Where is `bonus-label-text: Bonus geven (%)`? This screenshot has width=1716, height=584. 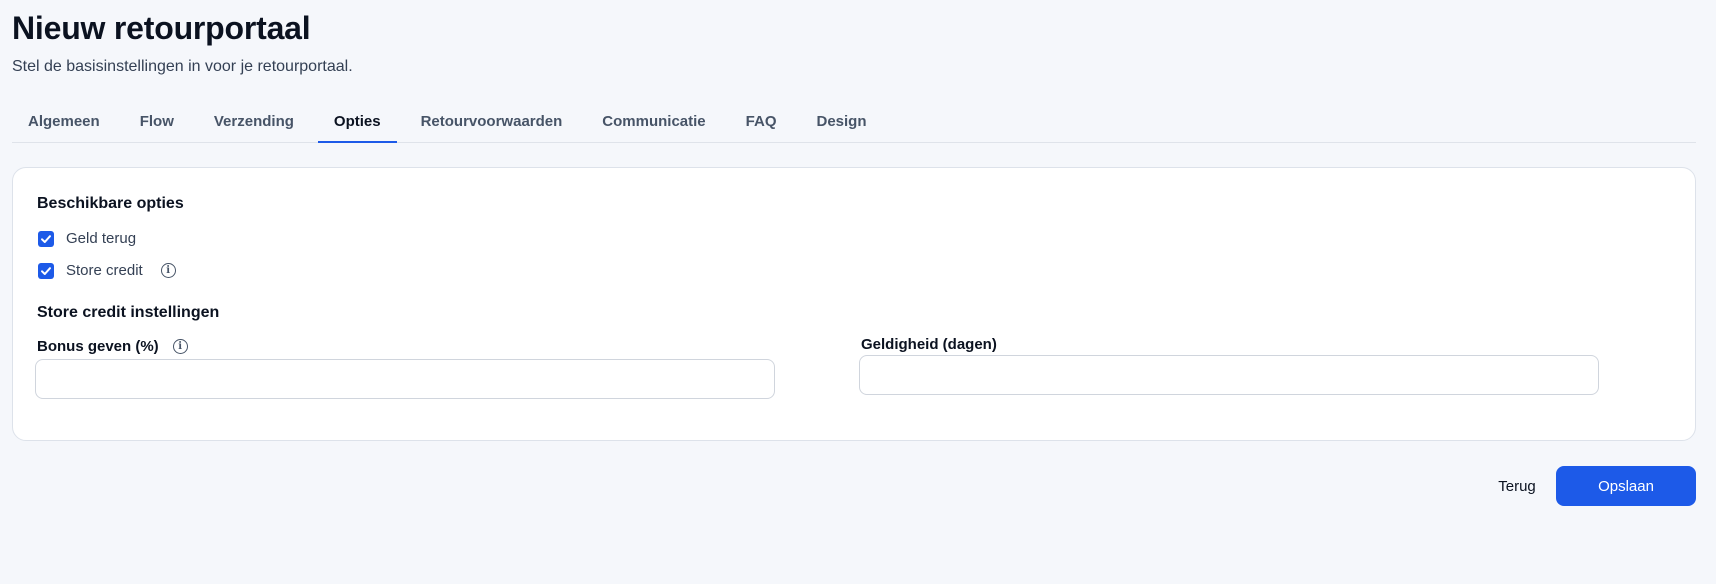
bonus-label-text: Bonus geven (%) is located at coordinates (98, 346).